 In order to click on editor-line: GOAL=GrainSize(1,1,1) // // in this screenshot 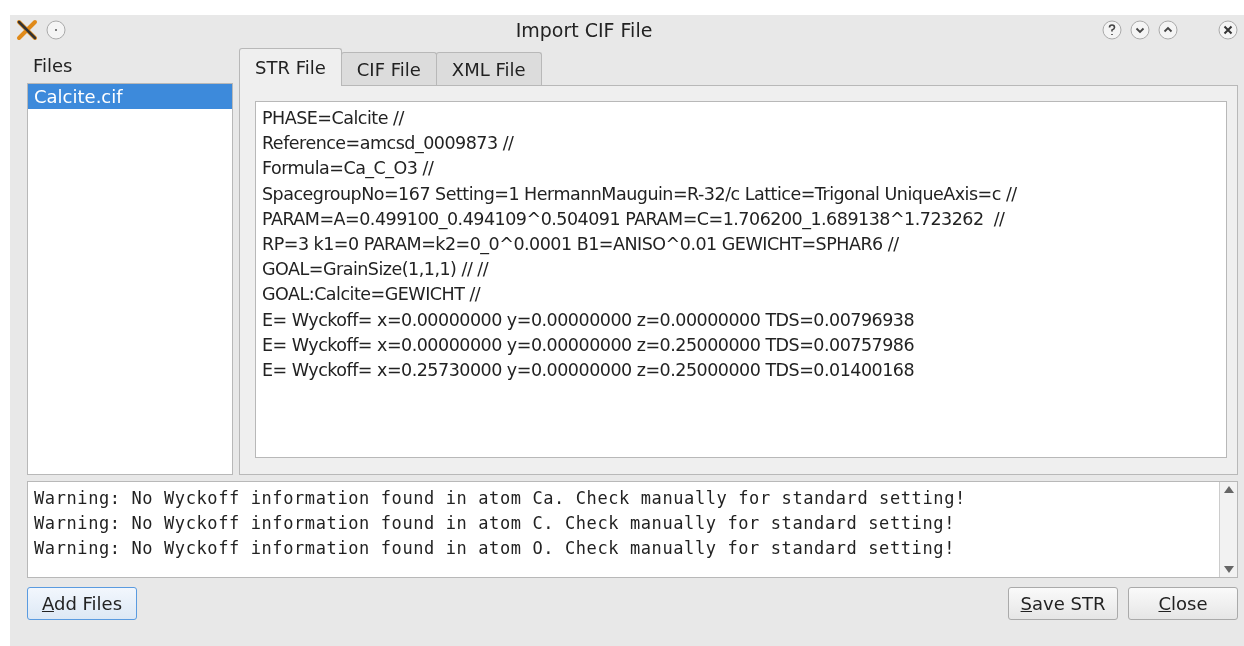, I will do `click(376, 270)`.